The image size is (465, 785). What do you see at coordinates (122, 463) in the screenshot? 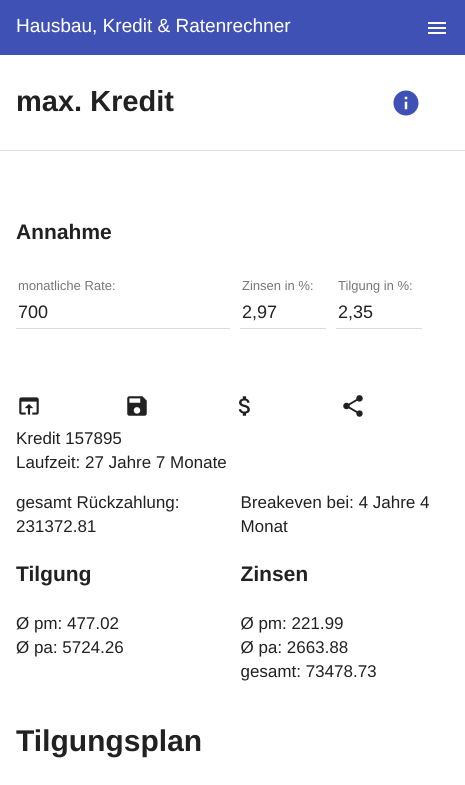
I see `summary-text: Laufzeit: 27 Jahre 7 Monate` at bounding box center [122, 463].